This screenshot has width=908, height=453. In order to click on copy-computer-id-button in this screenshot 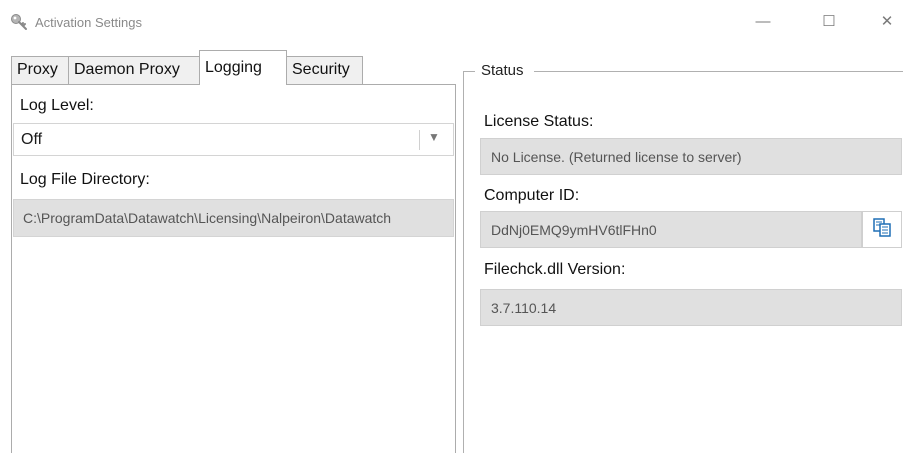, I will do `click(882, 229)`.